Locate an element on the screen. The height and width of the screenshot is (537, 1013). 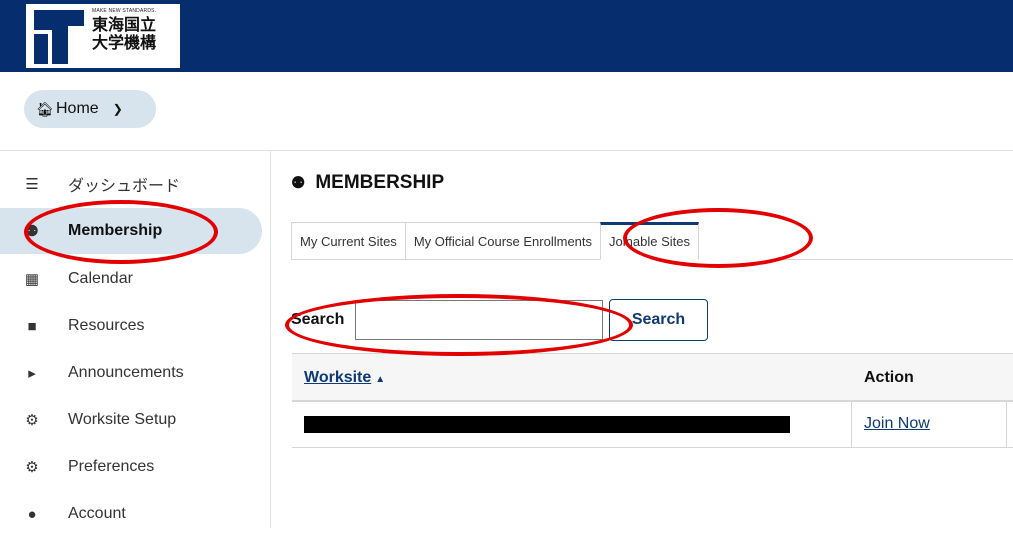
list-icon: ☰ is located at coordinates (32, 184).